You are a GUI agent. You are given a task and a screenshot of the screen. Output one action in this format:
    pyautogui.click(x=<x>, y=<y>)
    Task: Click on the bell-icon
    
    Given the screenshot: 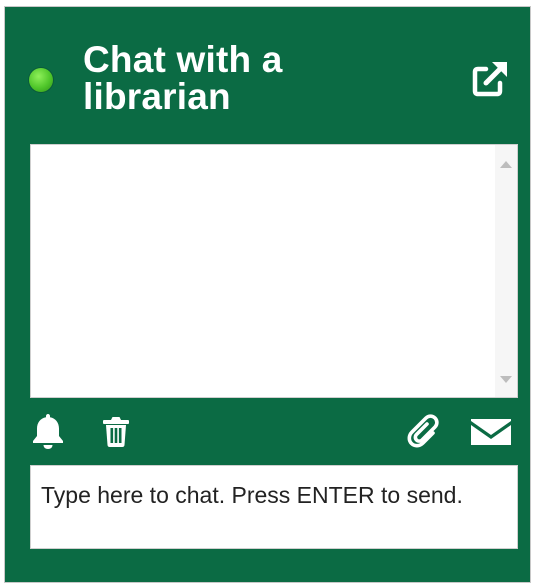 What is the action you would take?
    pyautogui.click(x=48, y=431)
    